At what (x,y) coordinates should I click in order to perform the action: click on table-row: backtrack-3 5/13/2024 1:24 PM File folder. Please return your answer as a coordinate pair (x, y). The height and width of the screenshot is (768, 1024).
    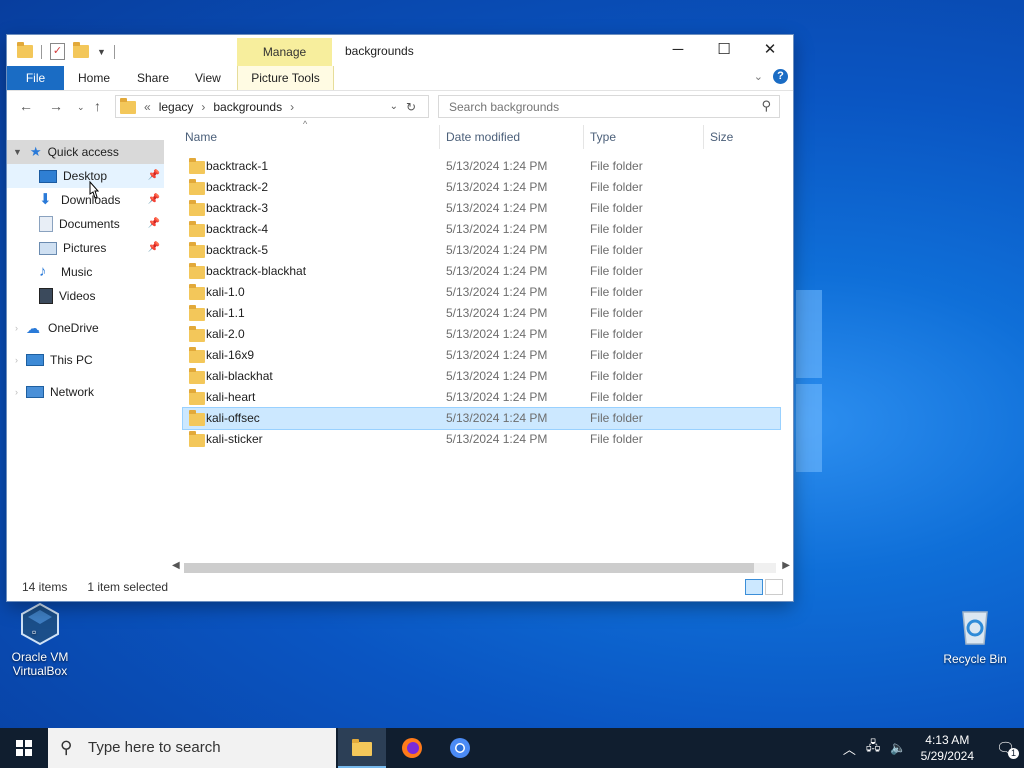
    Looking at the image, I should click on (481, 208).